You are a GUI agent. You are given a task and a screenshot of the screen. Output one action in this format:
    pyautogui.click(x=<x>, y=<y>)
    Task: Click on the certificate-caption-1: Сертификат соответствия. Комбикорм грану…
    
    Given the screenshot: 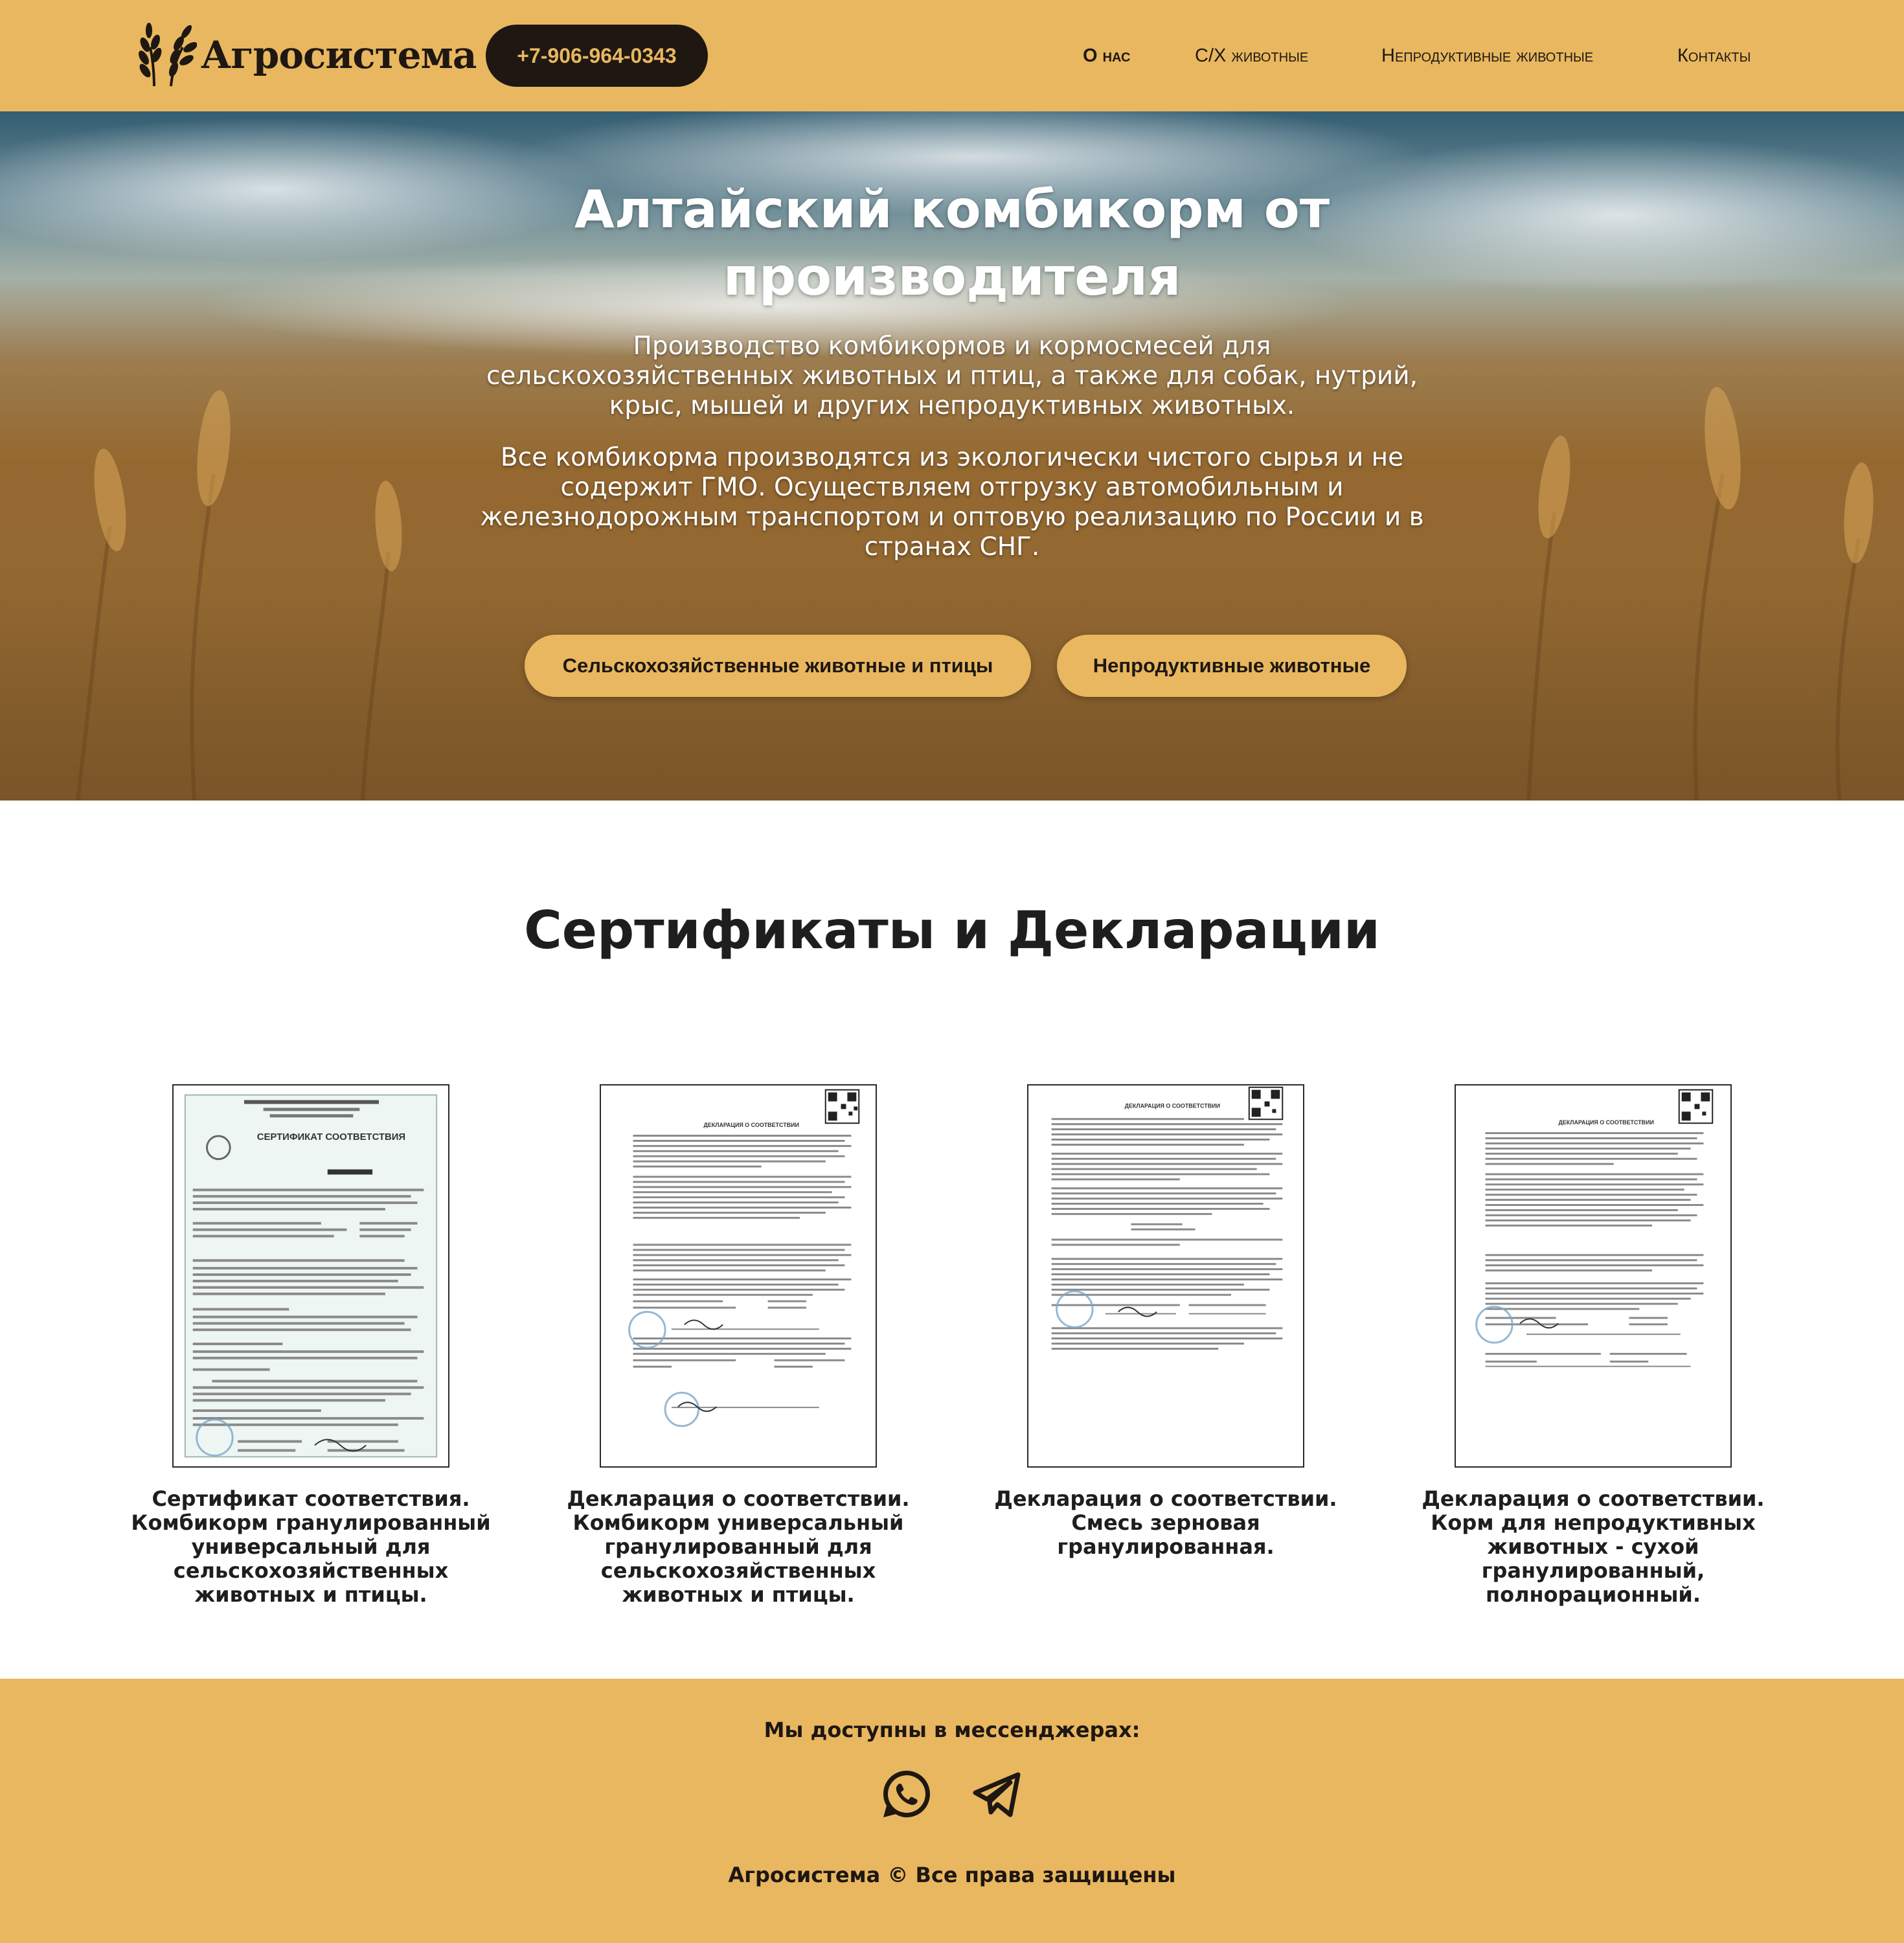 What is the action you would take?
    pyautogui.click(x=311, y=1546)
    